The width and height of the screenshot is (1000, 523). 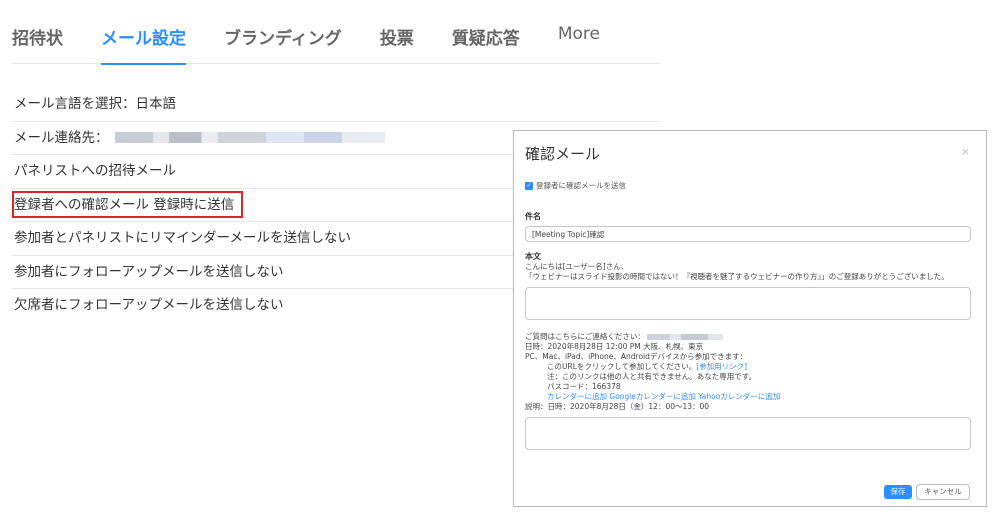 I want to click on tab-polls: 投票, so click(x=397, y=42).